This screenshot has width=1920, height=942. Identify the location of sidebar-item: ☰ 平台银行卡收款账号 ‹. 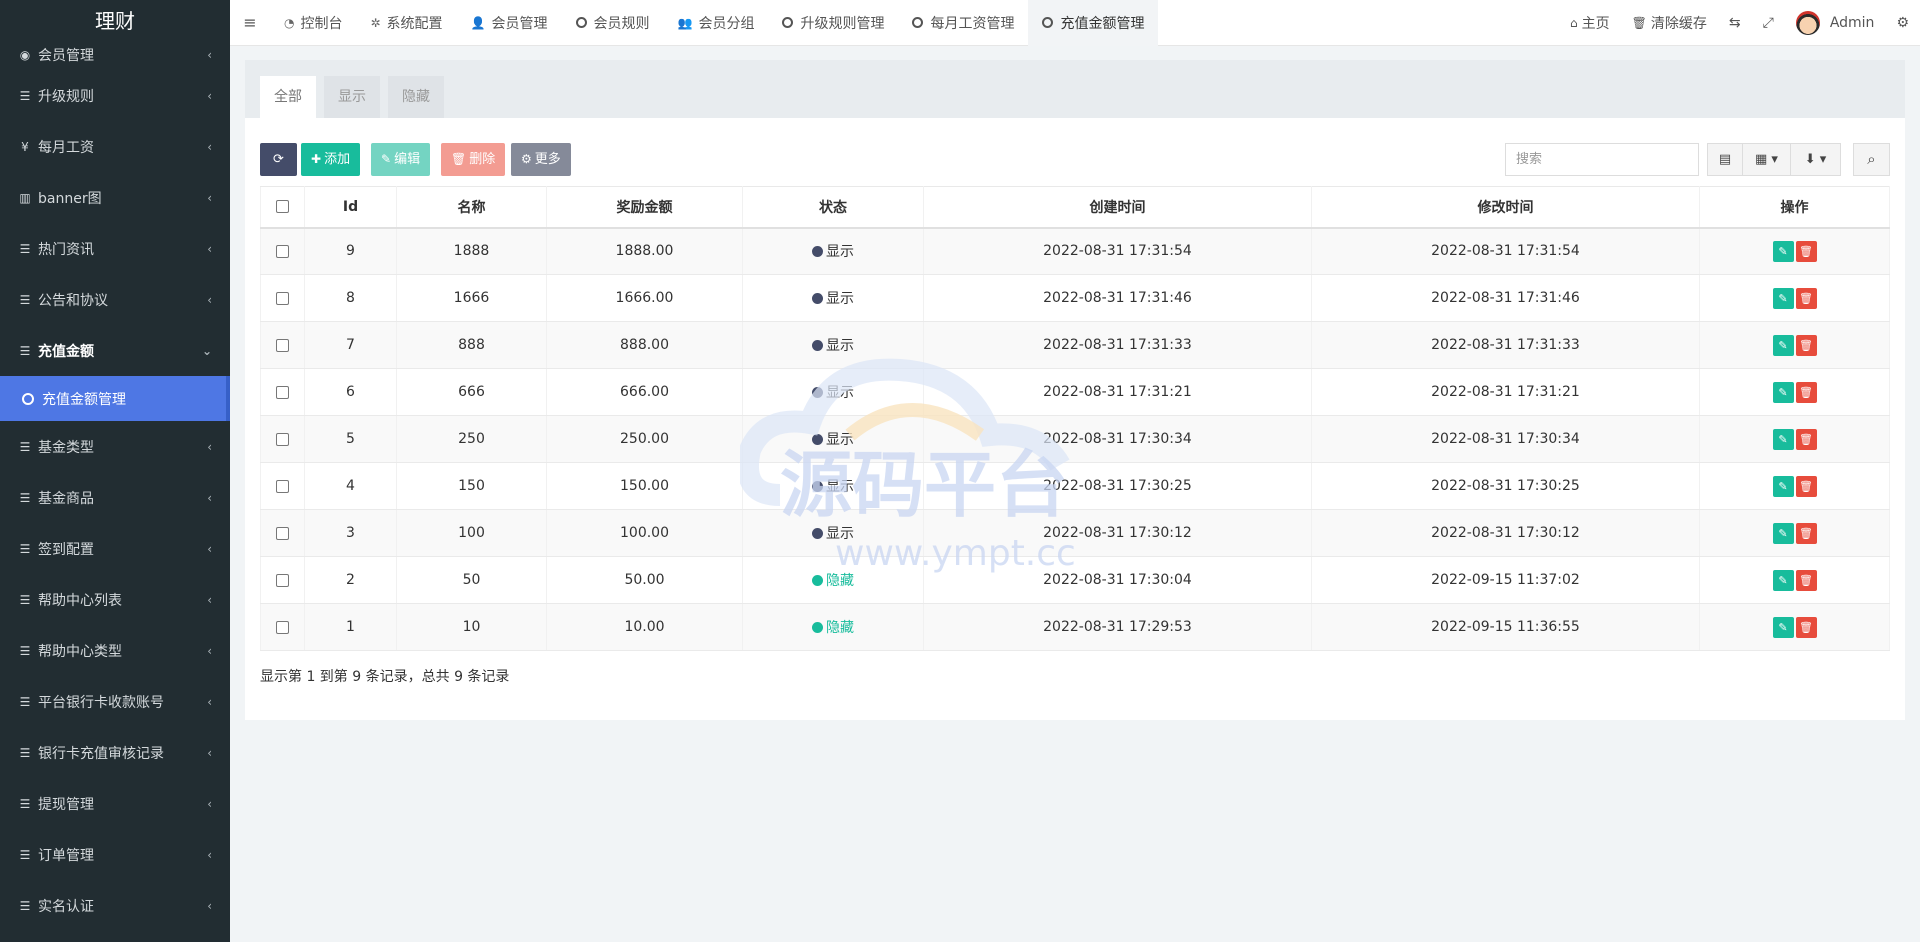
(115, 701).